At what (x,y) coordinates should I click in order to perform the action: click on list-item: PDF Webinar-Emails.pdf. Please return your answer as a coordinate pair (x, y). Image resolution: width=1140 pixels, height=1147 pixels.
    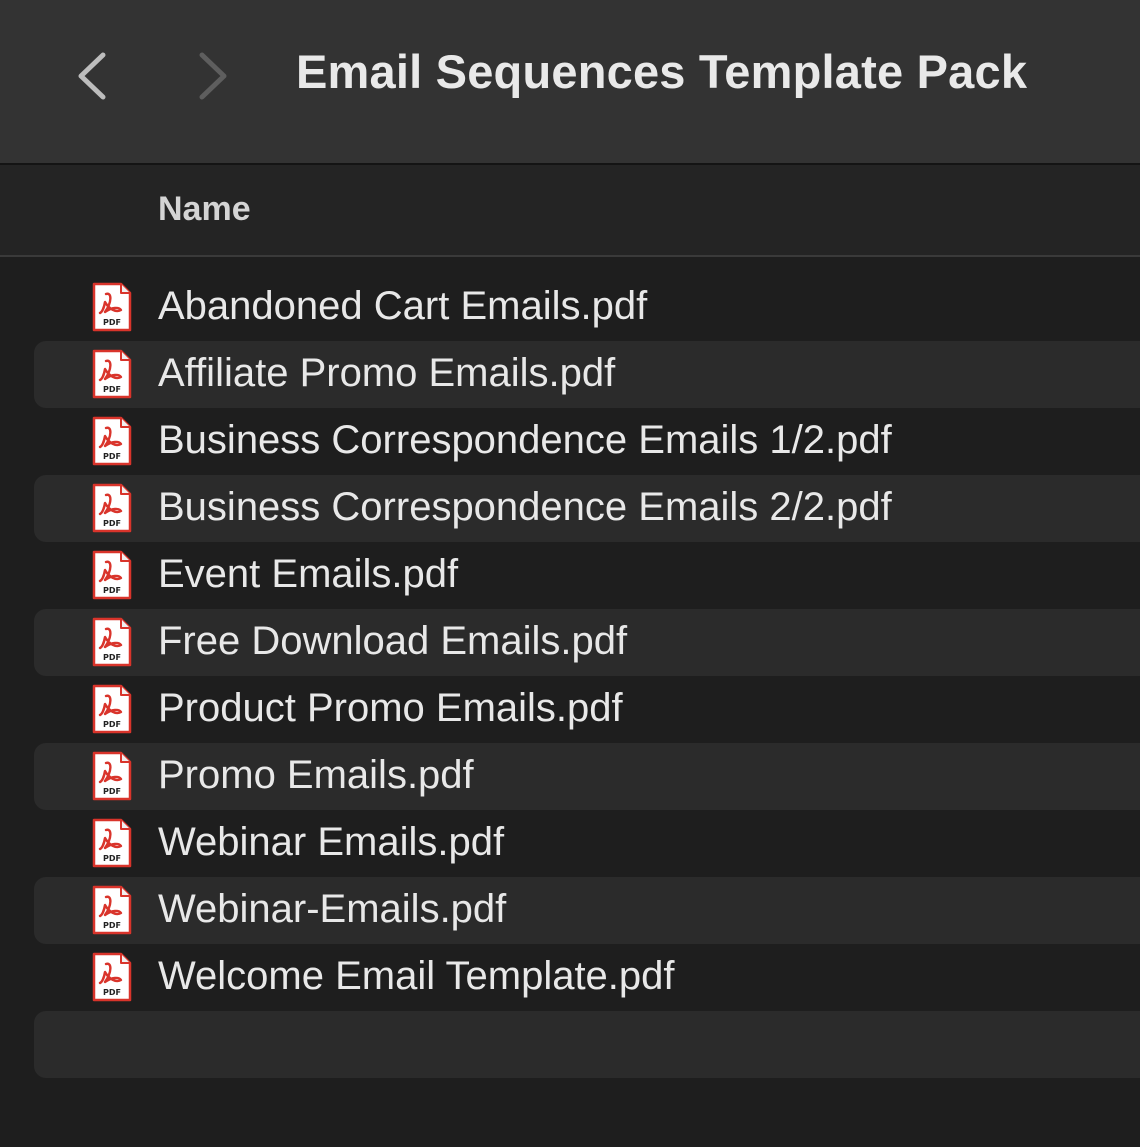
    Looking at the image, I should click on (587, 910).